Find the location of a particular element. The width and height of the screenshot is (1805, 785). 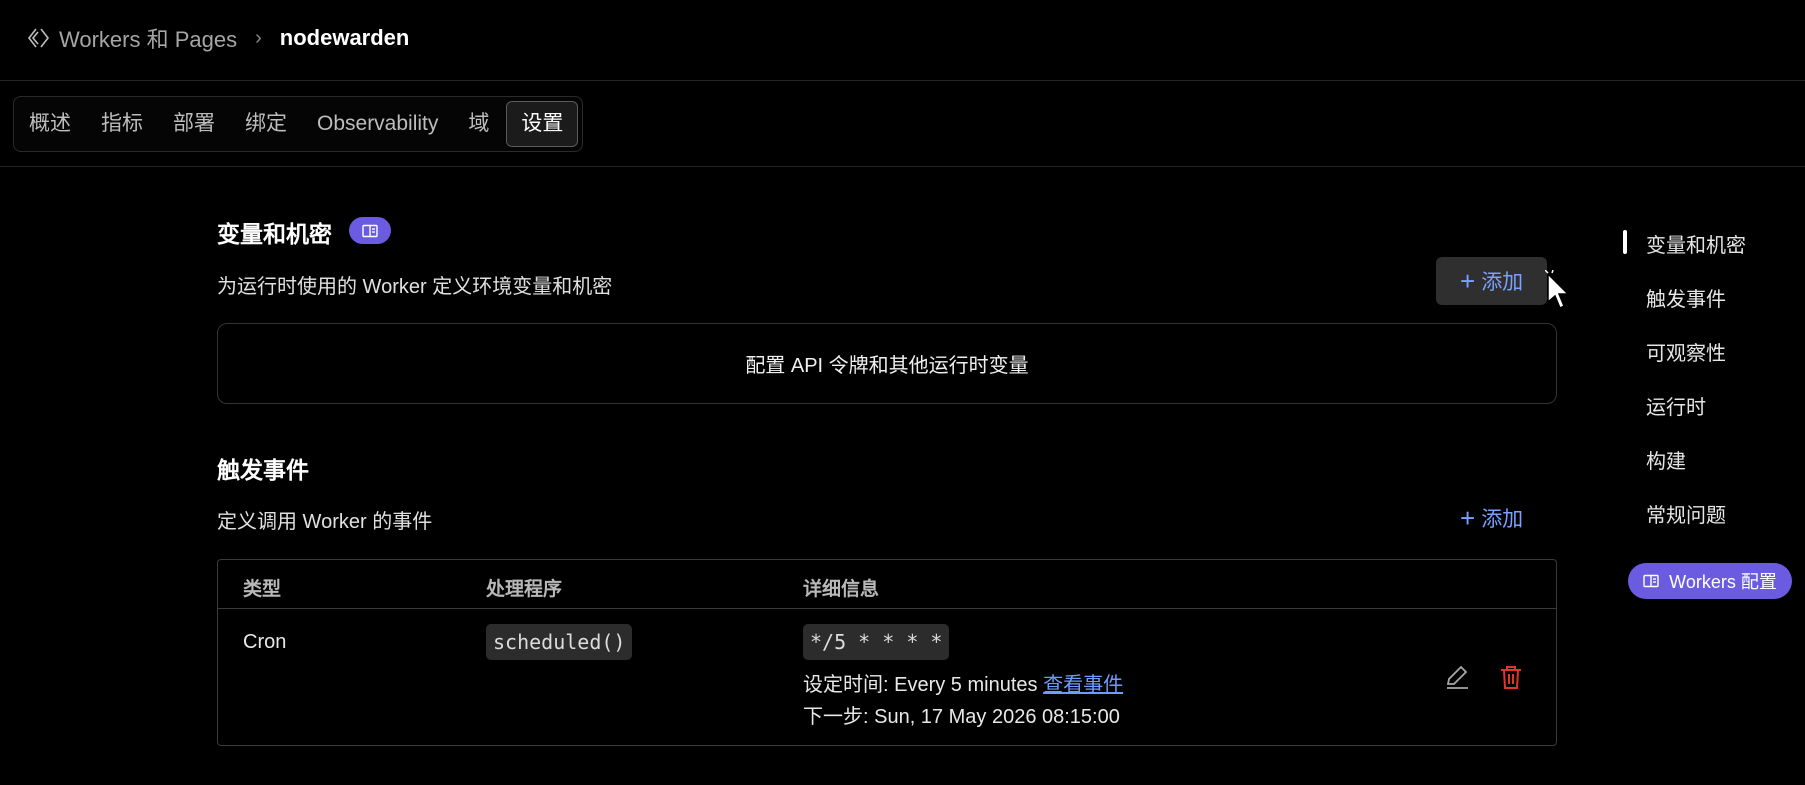

cron-expression: */5 * * * * is located at coordinates (876, 642).